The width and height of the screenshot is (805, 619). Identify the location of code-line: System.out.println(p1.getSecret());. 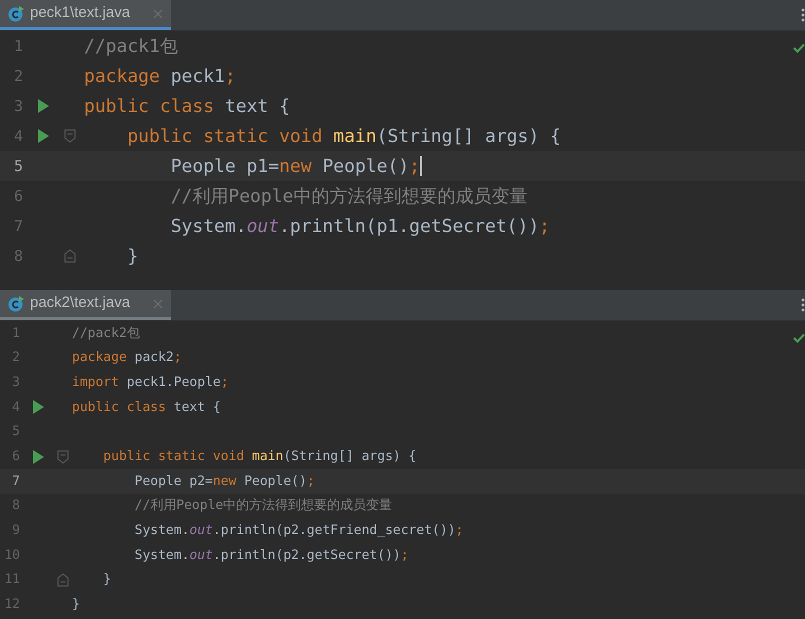
(360, 226).